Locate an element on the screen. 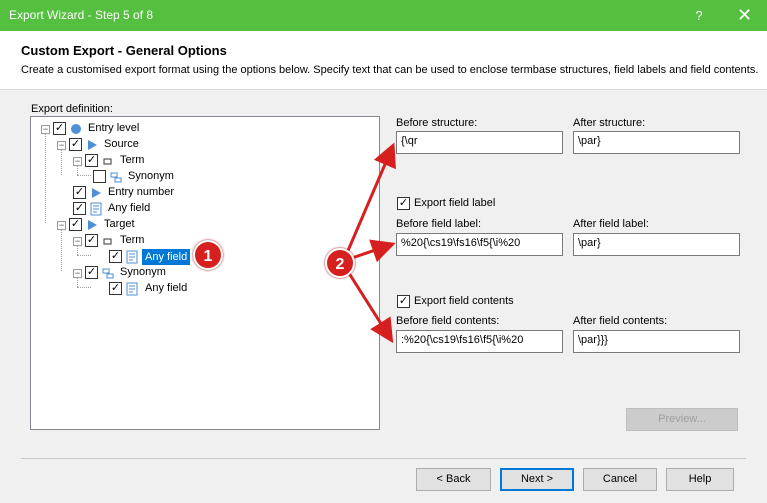 The image size is (767, 503). tree-item-synonym: Synonym is located at coordinates (131, 177).